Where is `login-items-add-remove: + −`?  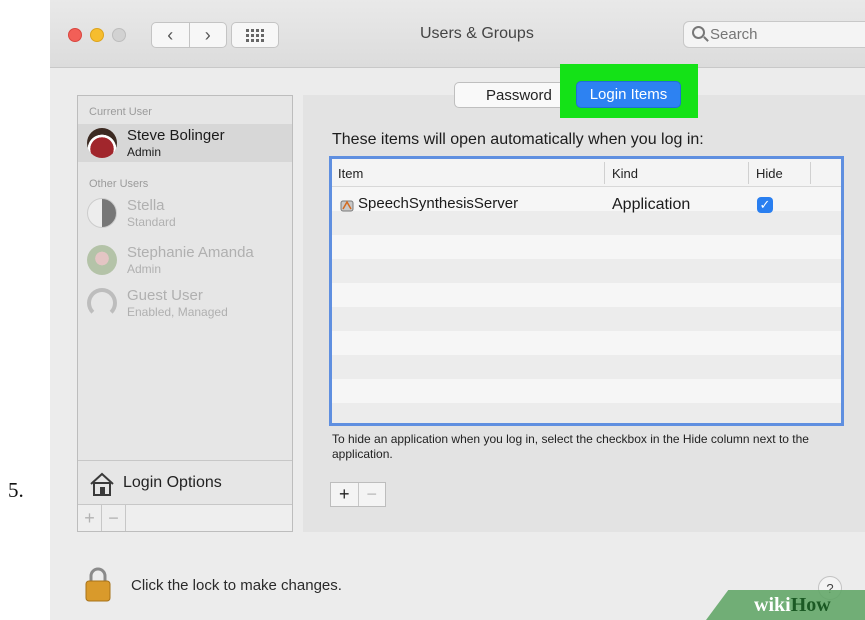
login-items-add-remove: + − is located at coordinates (358, 494).